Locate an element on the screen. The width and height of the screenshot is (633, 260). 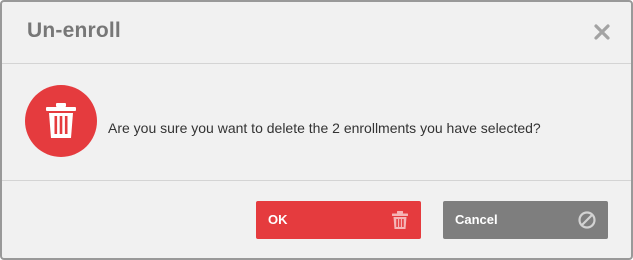
close-icon is located at coordinates (602, 32).